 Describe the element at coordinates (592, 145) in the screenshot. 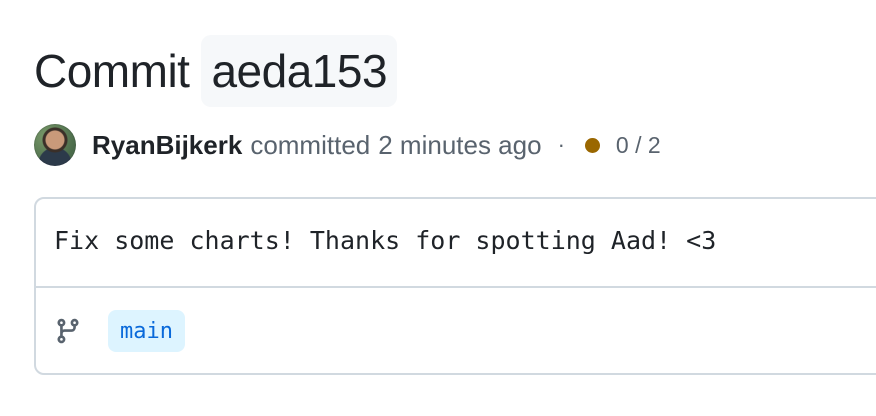

I see `pending-status-icon` at that location.